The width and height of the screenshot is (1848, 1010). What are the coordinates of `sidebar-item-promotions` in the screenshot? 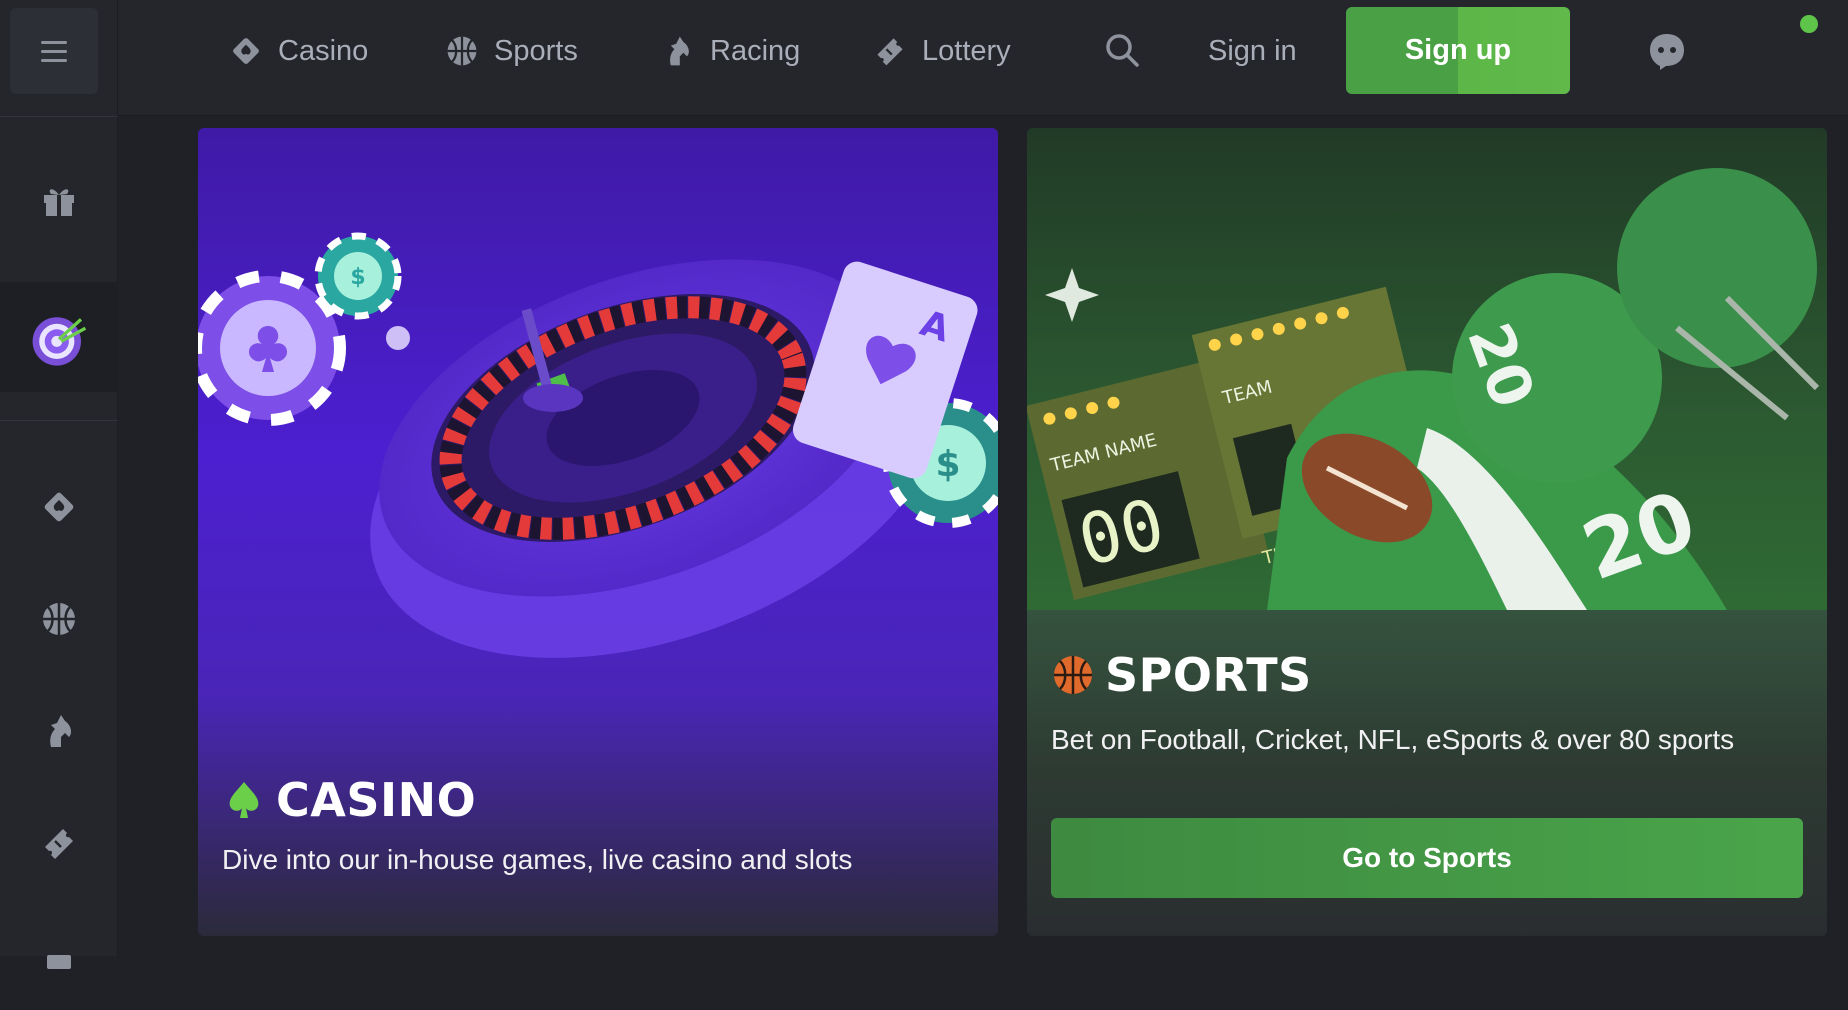 It's located at (59, 200).